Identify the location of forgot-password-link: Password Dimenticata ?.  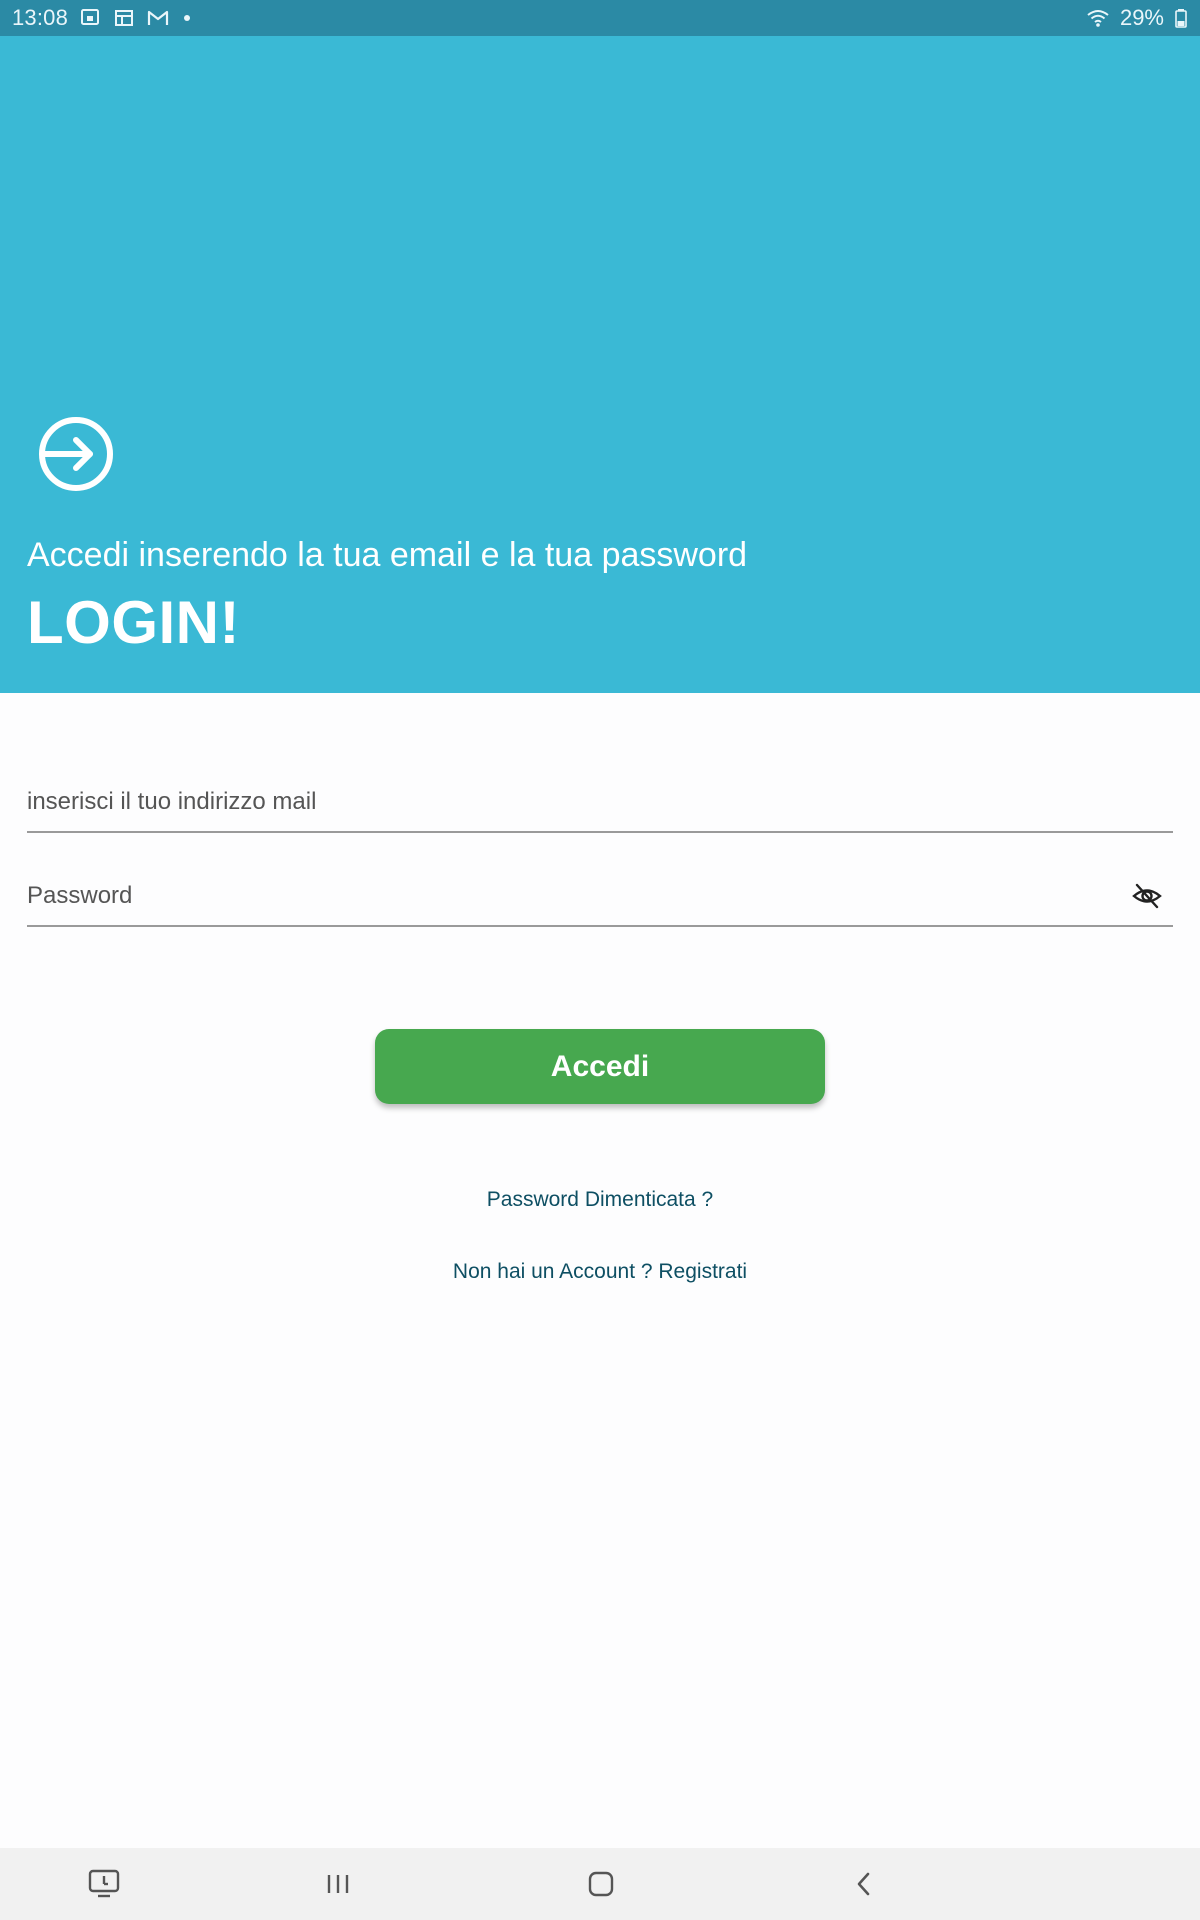
(600, 1200).